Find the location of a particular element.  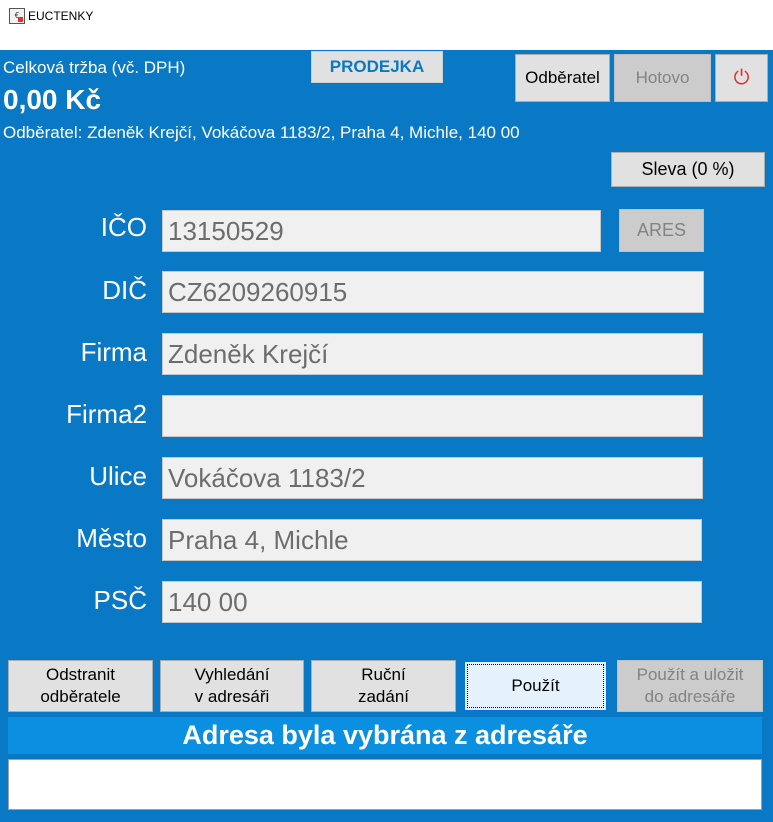

power-button: ⏻ is located at coordinates (741, 78).